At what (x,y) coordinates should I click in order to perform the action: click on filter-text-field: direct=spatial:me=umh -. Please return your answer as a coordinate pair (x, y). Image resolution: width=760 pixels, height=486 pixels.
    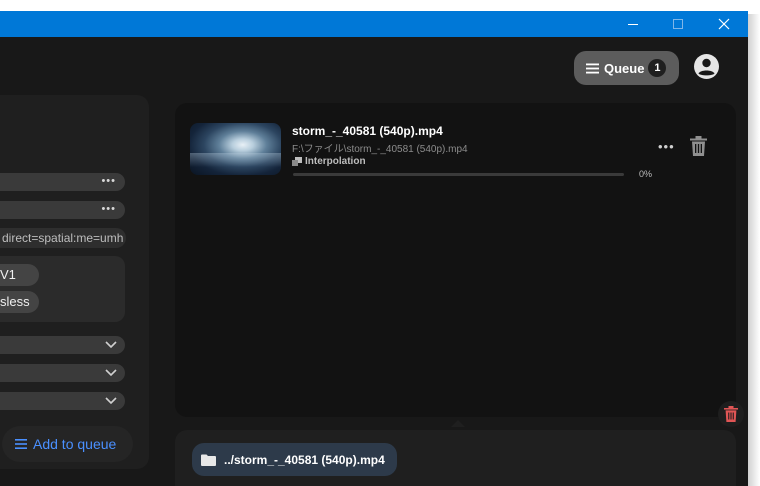
    Looking at the image, I should click on (63, 238).